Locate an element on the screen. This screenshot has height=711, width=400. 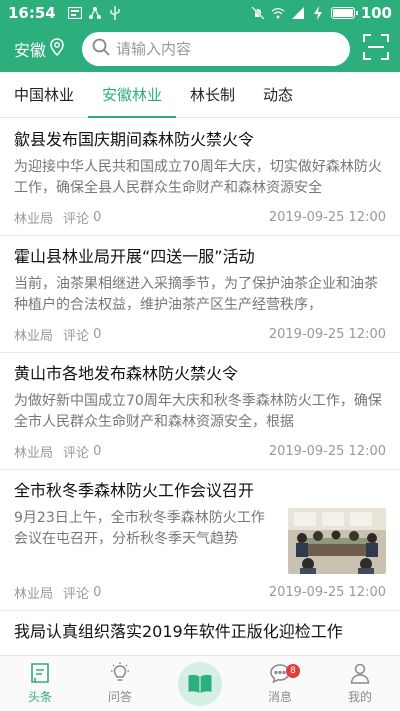
search-header: 安徽 is located at coordinates (200, 49).